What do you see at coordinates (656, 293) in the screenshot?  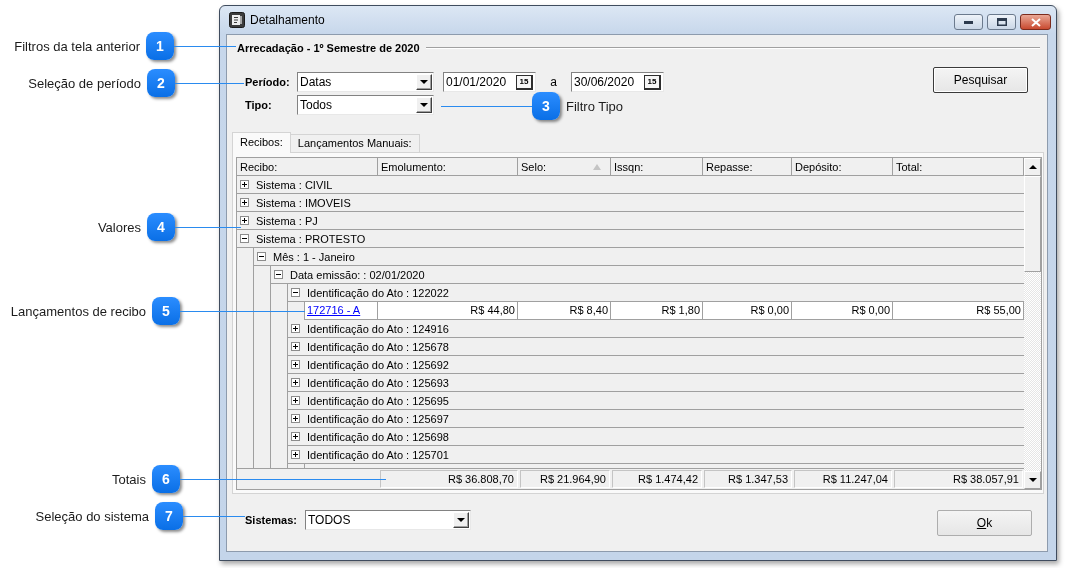 I see `tree-row: Identificação do Ato : 122022` at bounding box center [656, 293].